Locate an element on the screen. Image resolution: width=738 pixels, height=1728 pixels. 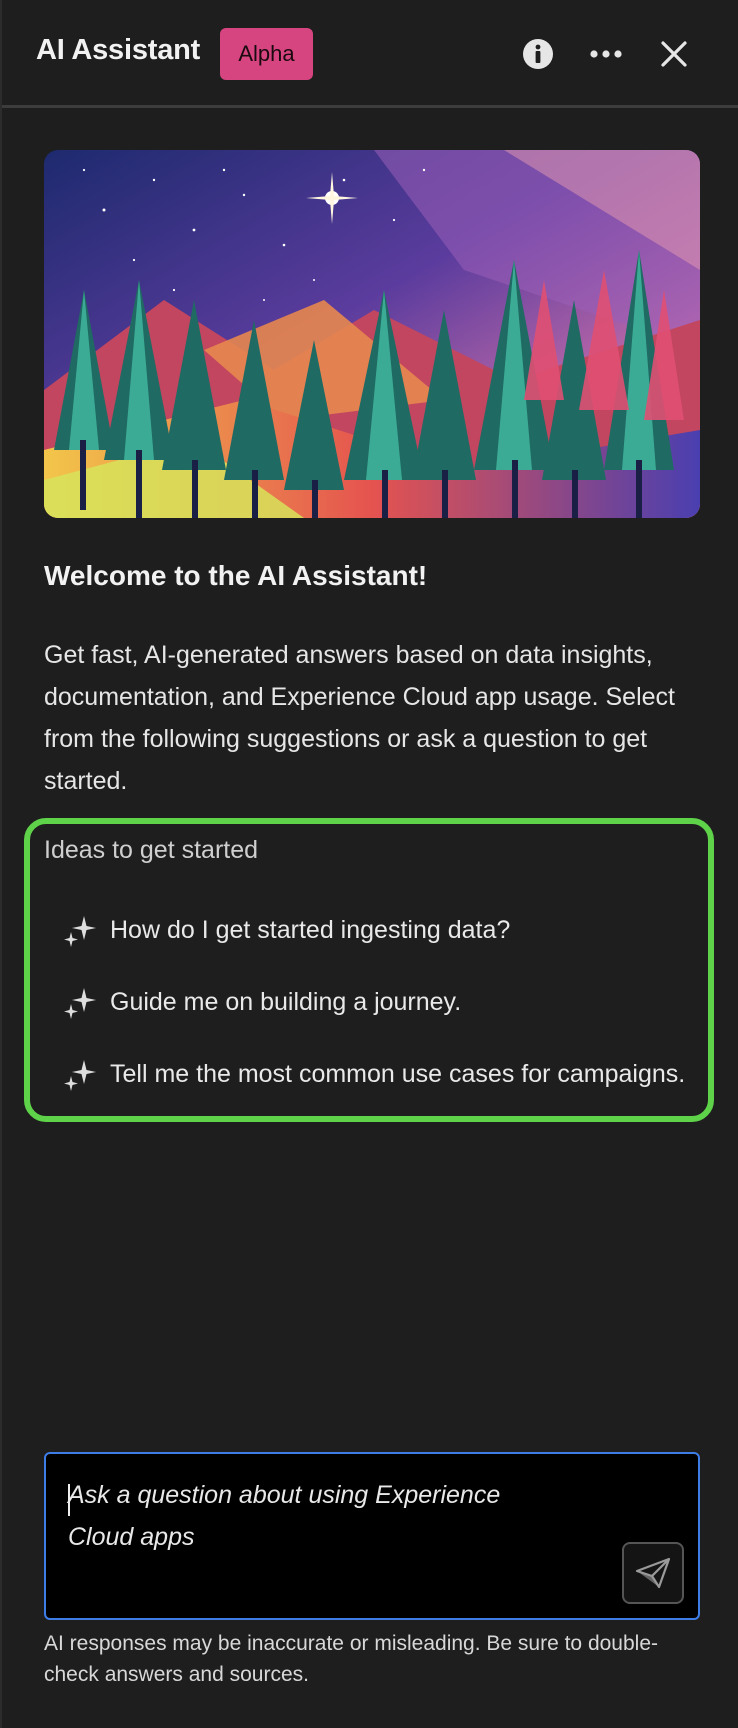
close-icon is located at coordinates (674, 54).